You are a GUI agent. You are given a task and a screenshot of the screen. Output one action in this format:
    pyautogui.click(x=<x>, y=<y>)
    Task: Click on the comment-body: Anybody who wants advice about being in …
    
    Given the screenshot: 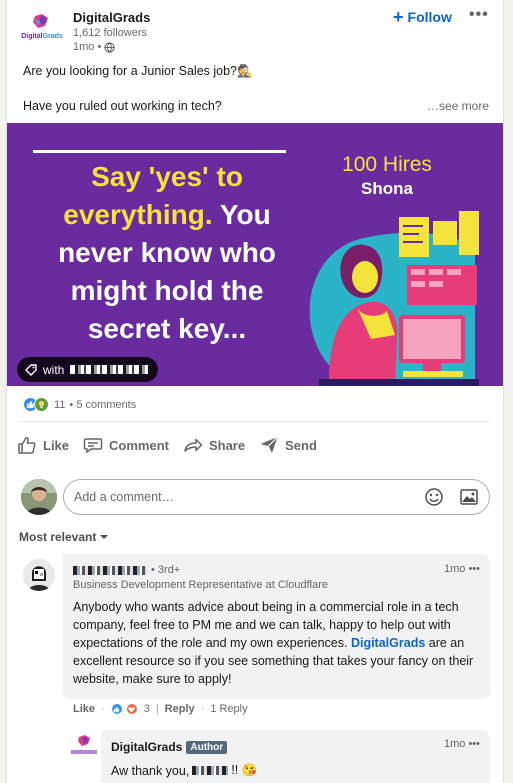 What is the action you would take?
    pyautogui.click(x=275, y=643)
    